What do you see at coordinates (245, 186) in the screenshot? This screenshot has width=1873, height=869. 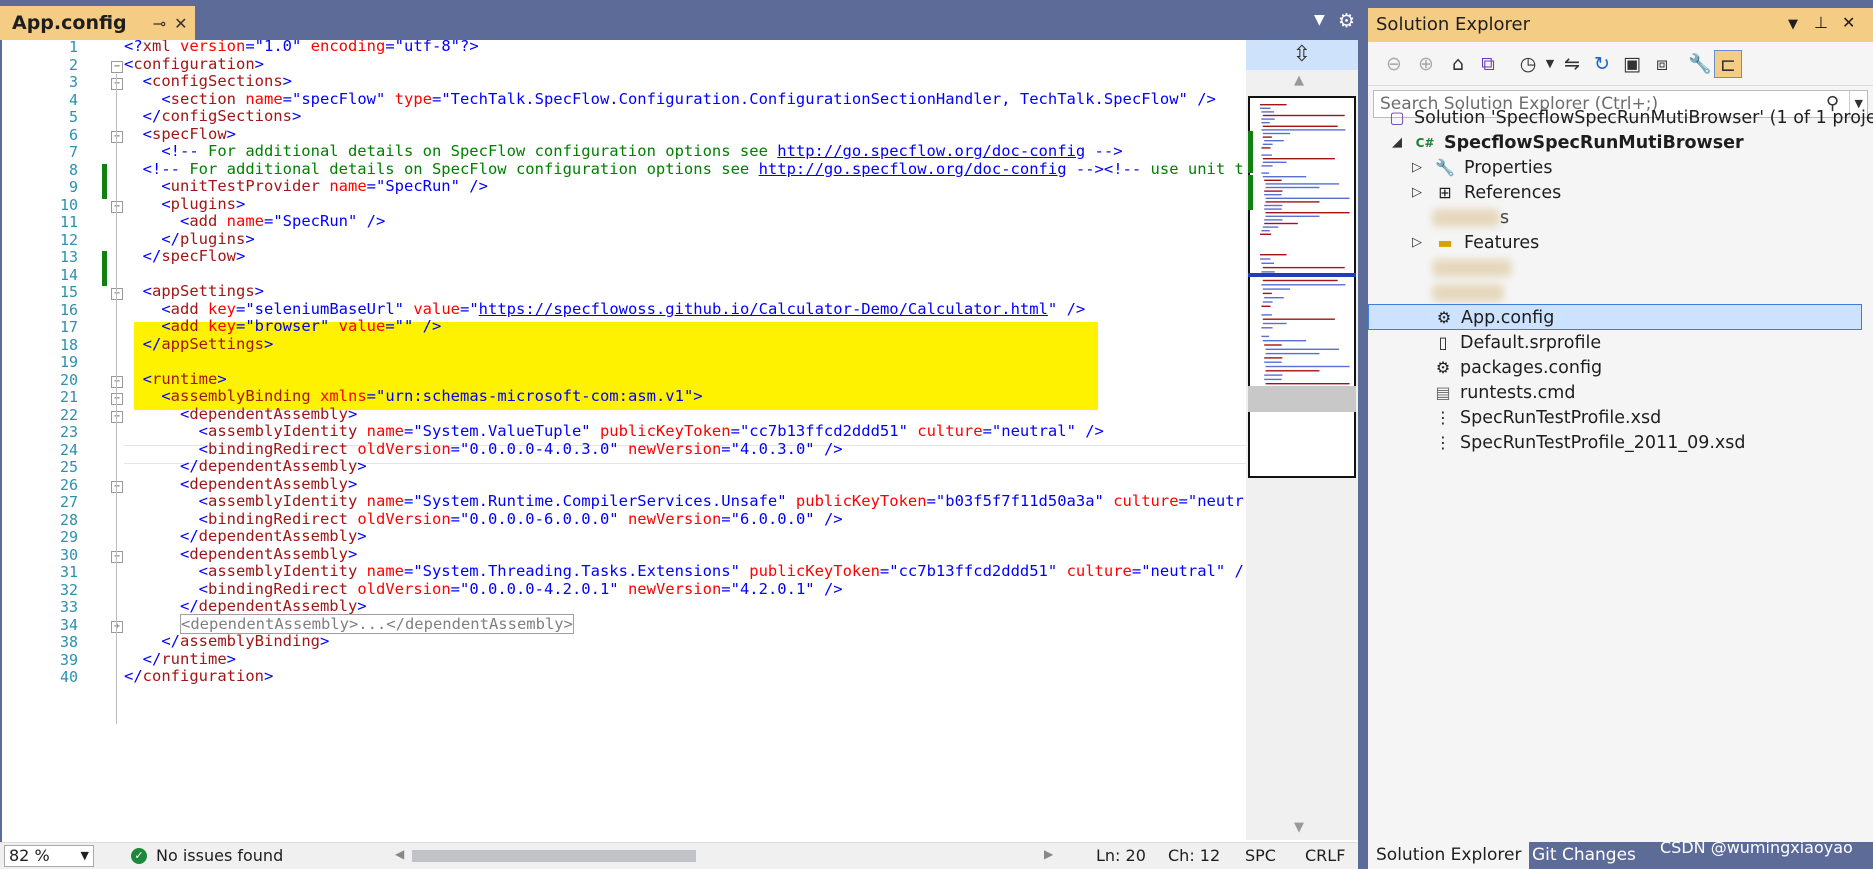 I see `code-token: unitTestProvider` at bounding box center [245, 186].